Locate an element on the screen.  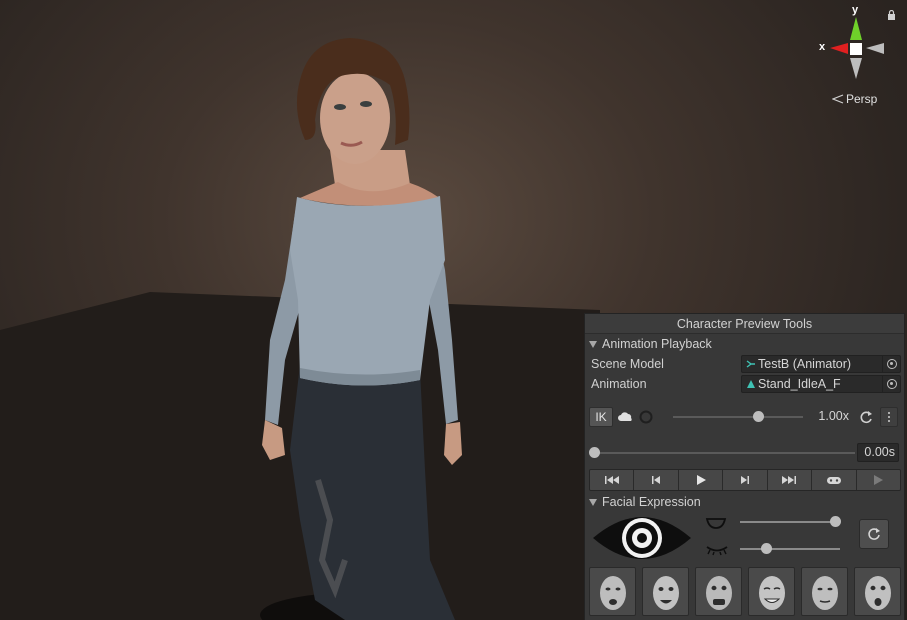
preview-play-button is located at coordinates (878, 480).